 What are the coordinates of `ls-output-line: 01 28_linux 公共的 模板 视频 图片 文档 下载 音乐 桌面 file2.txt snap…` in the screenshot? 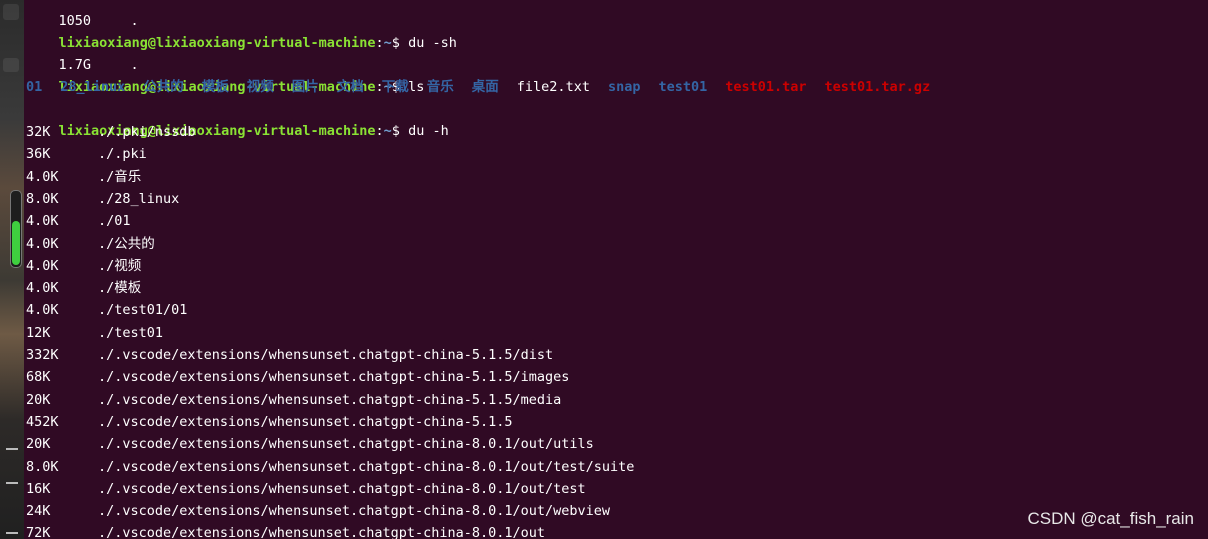 It's located at (487, 87).